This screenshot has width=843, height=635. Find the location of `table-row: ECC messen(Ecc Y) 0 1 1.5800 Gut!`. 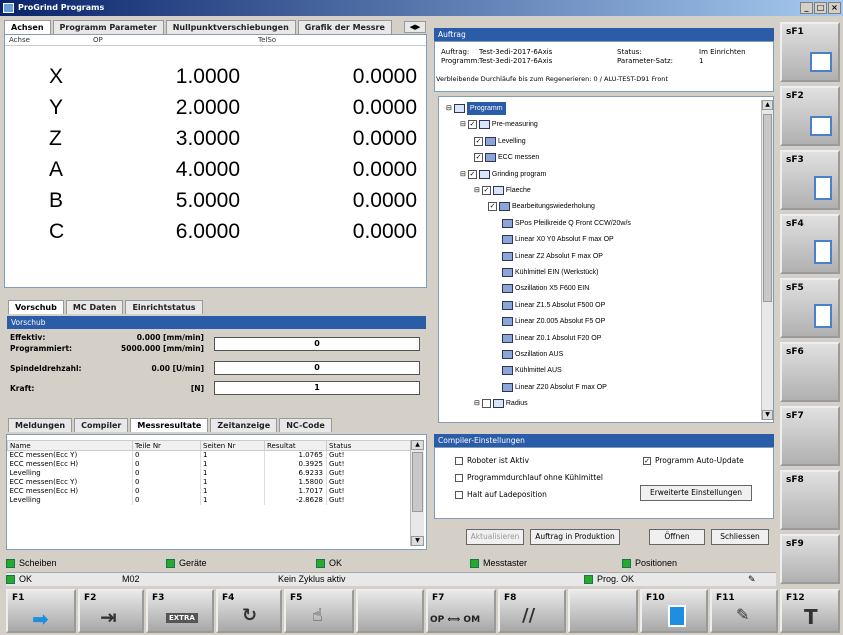

table-row: ECC messen(Ecc Y) 0 1 1.5800 Gut! is located at coordinates (211, 482).